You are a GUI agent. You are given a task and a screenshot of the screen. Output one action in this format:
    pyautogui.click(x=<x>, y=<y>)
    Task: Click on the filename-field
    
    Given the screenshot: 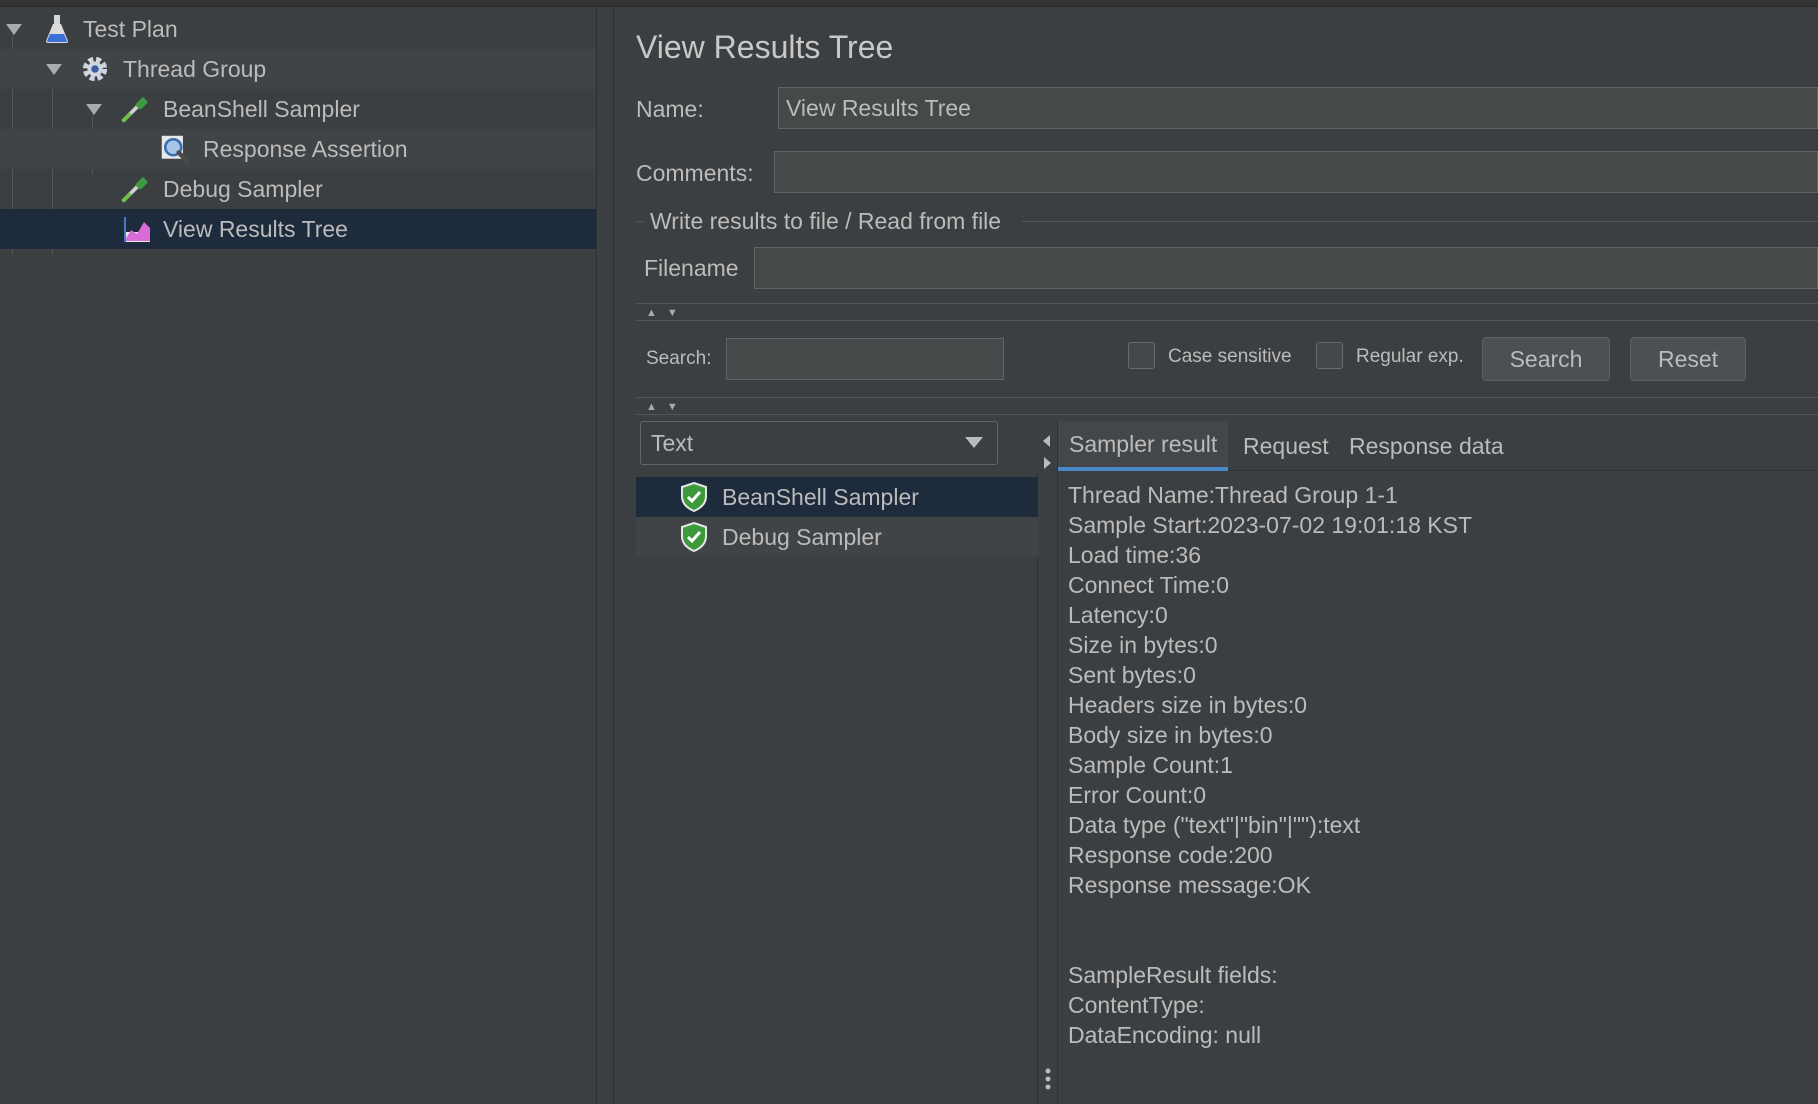 What is the action you would take?
    pyautogui.click(x=1286, y=268)
    